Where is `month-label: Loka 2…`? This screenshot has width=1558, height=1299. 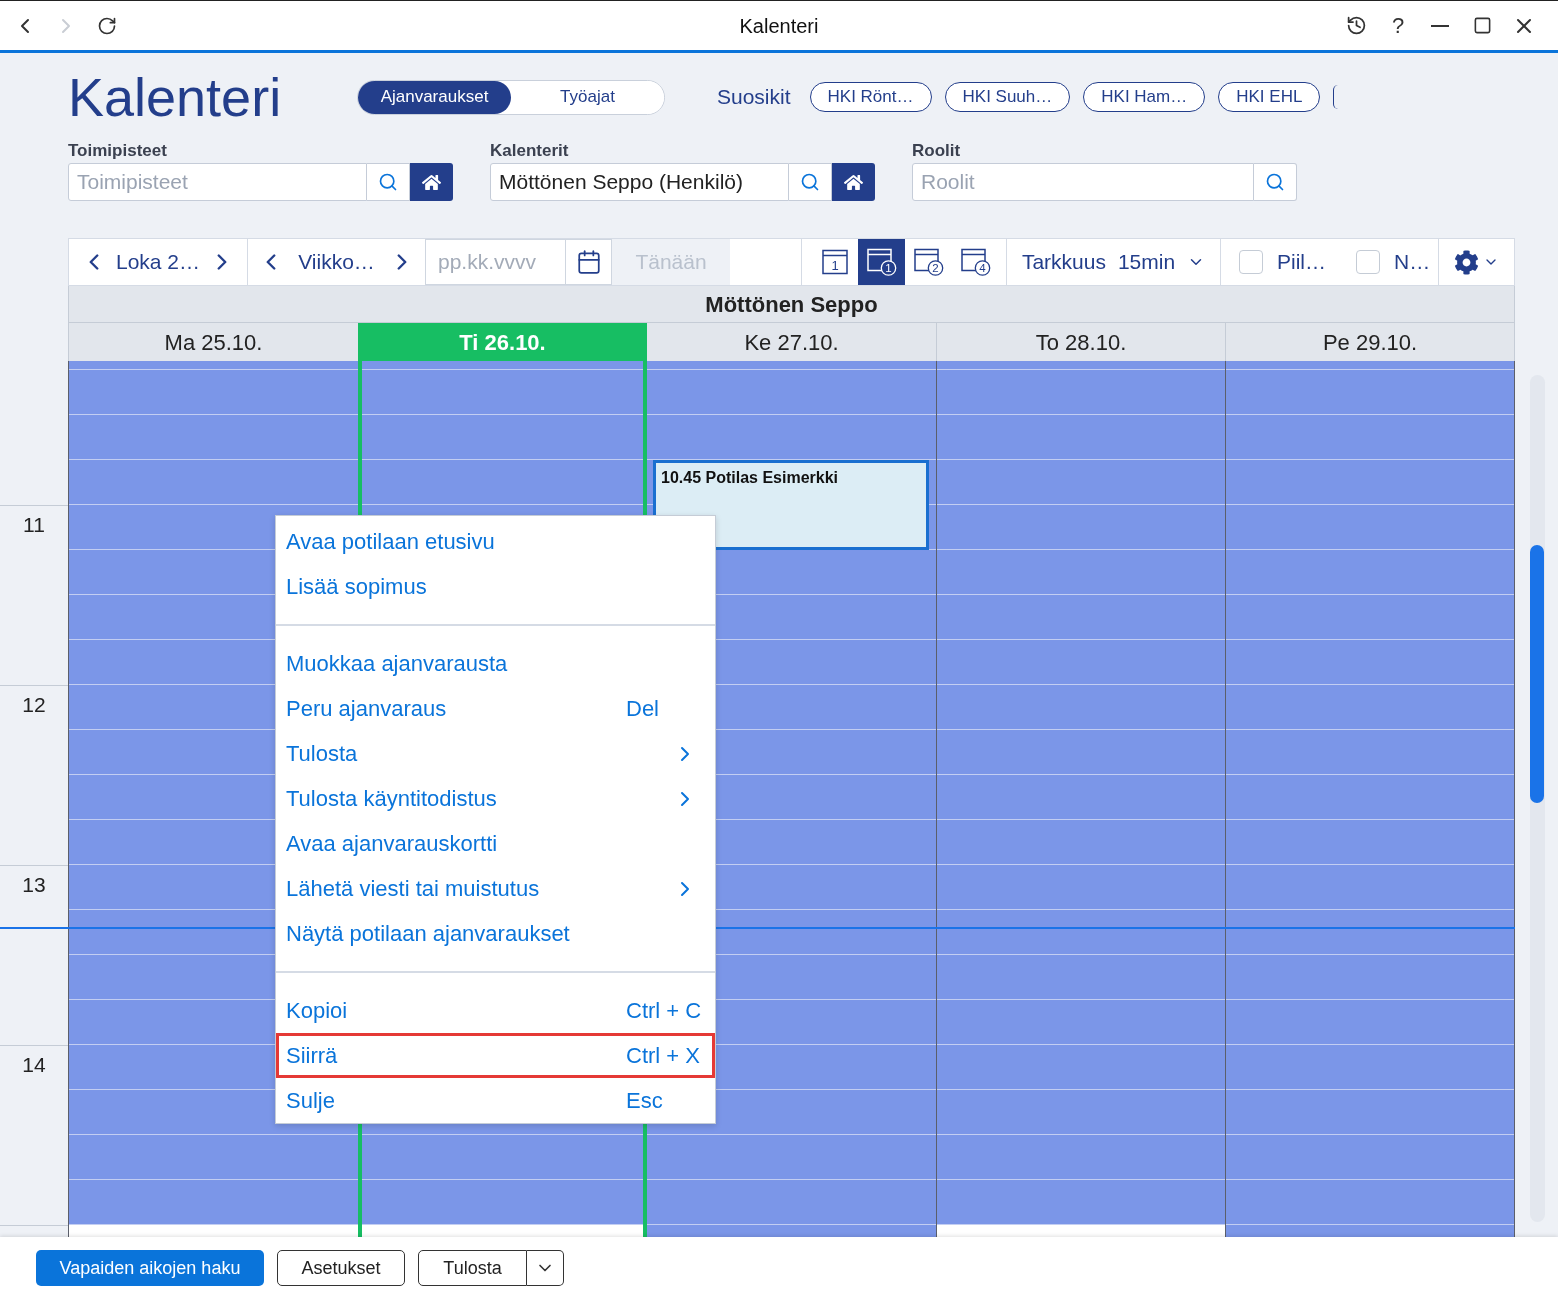 month-label: Loka 2… is located at coordinates (158, 262).